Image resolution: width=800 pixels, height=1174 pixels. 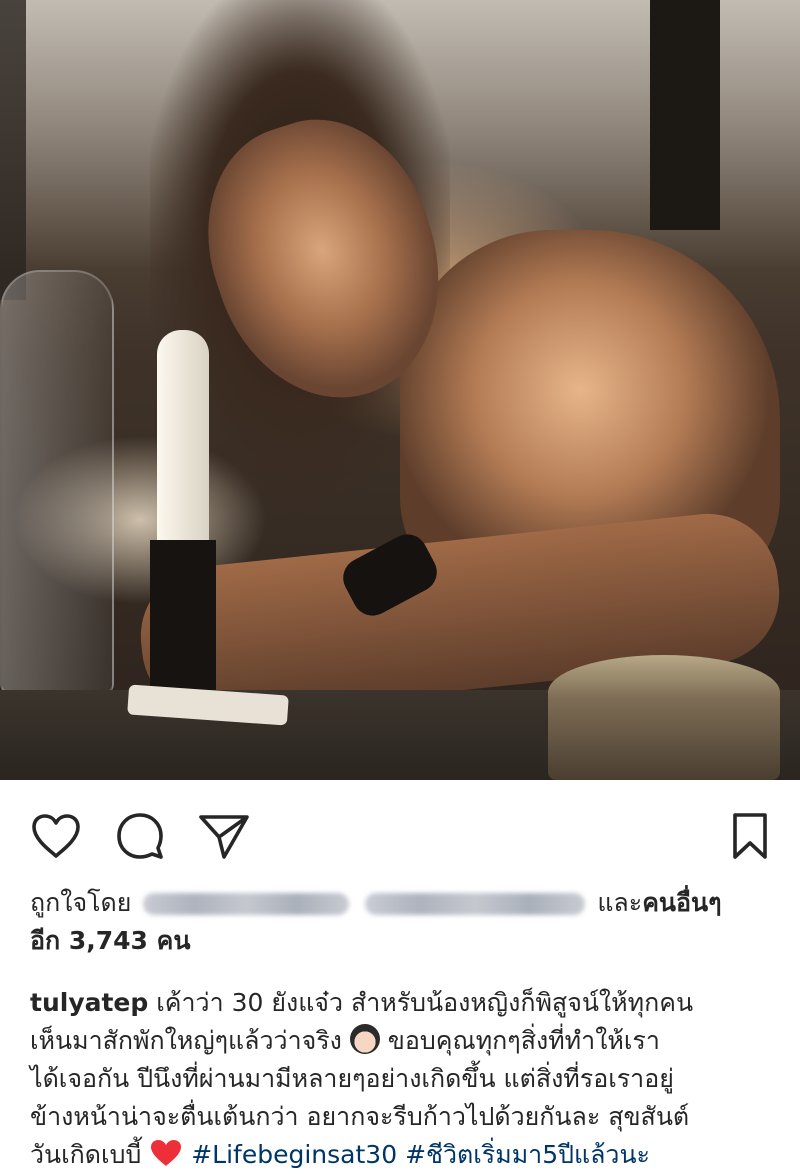 I want to click on caption-text: วันเกิดเบบี้, so click(x=86, y=1154).